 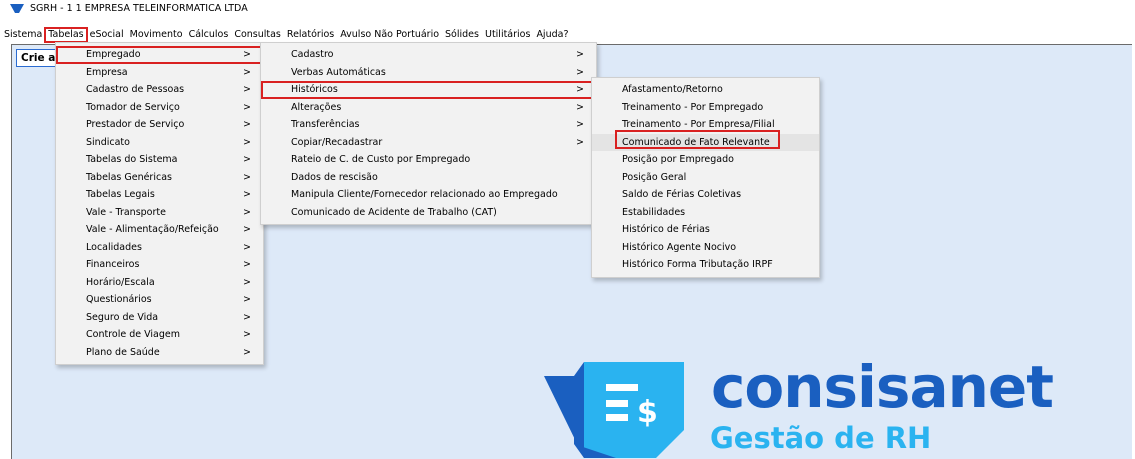 I want to click on menu3-item-historico-irpf: Histórico Forma Tributação IRPF, so click(x=705, y=265).